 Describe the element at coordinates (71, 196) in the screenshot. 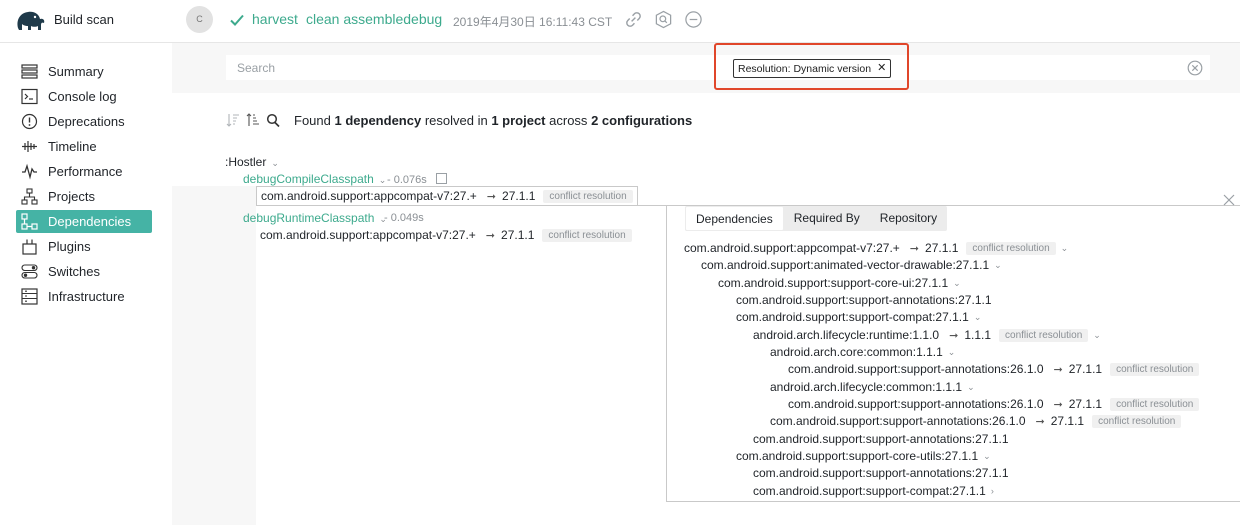

I see `sidebar-item-label: Projects` at that location.